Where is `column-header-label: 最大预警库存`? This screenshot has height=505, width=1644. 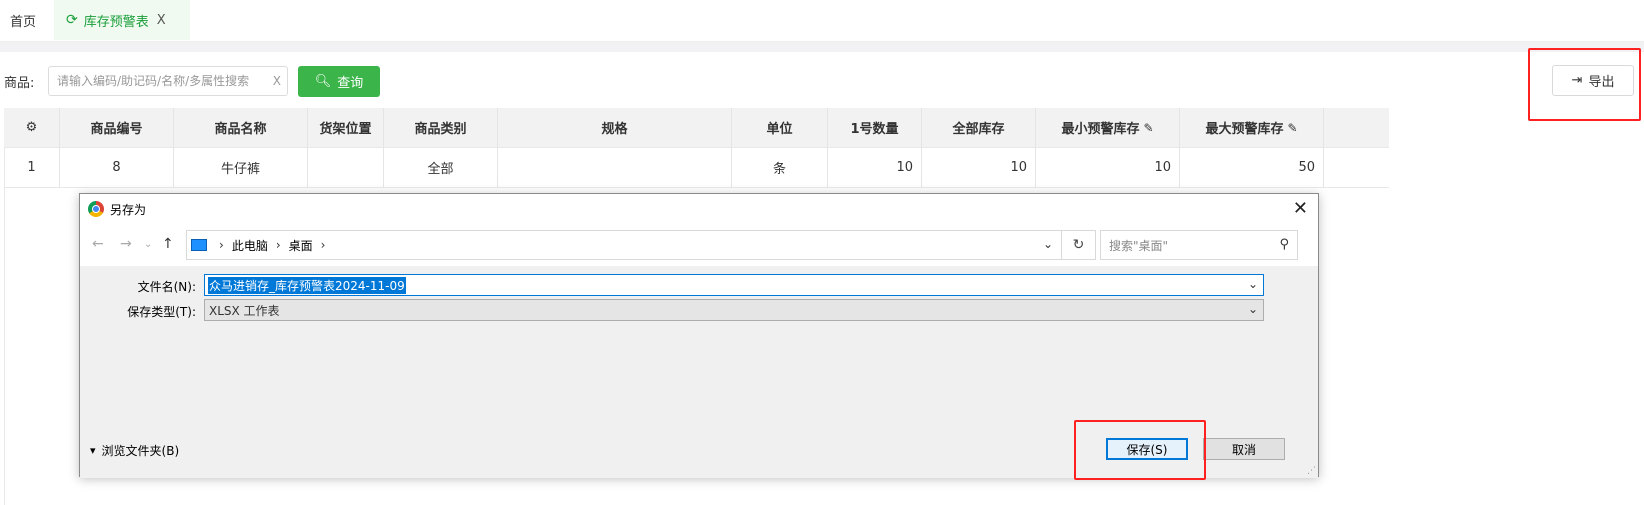
column-header-label: 最大预警库存 is located at coordinates (1244, 129).